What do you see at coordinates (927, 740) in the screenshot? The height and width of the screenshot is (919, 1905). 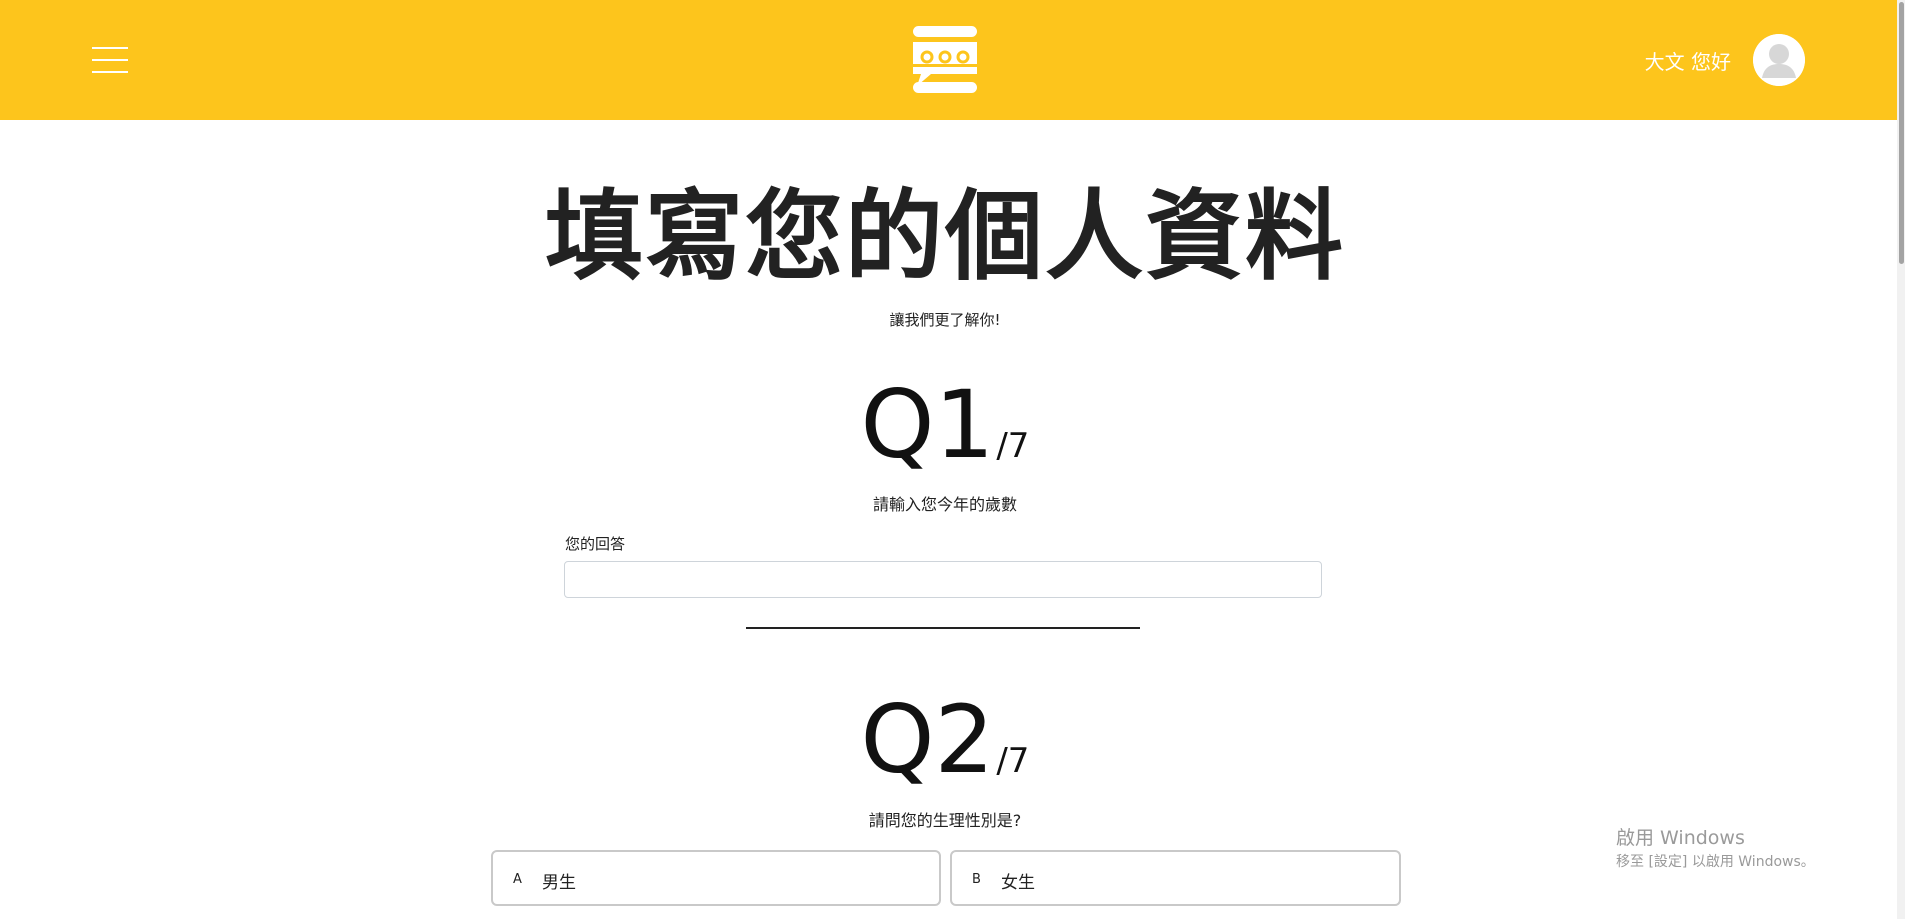 I see `question-2-label: Q2` at bounding box center [927, 740].